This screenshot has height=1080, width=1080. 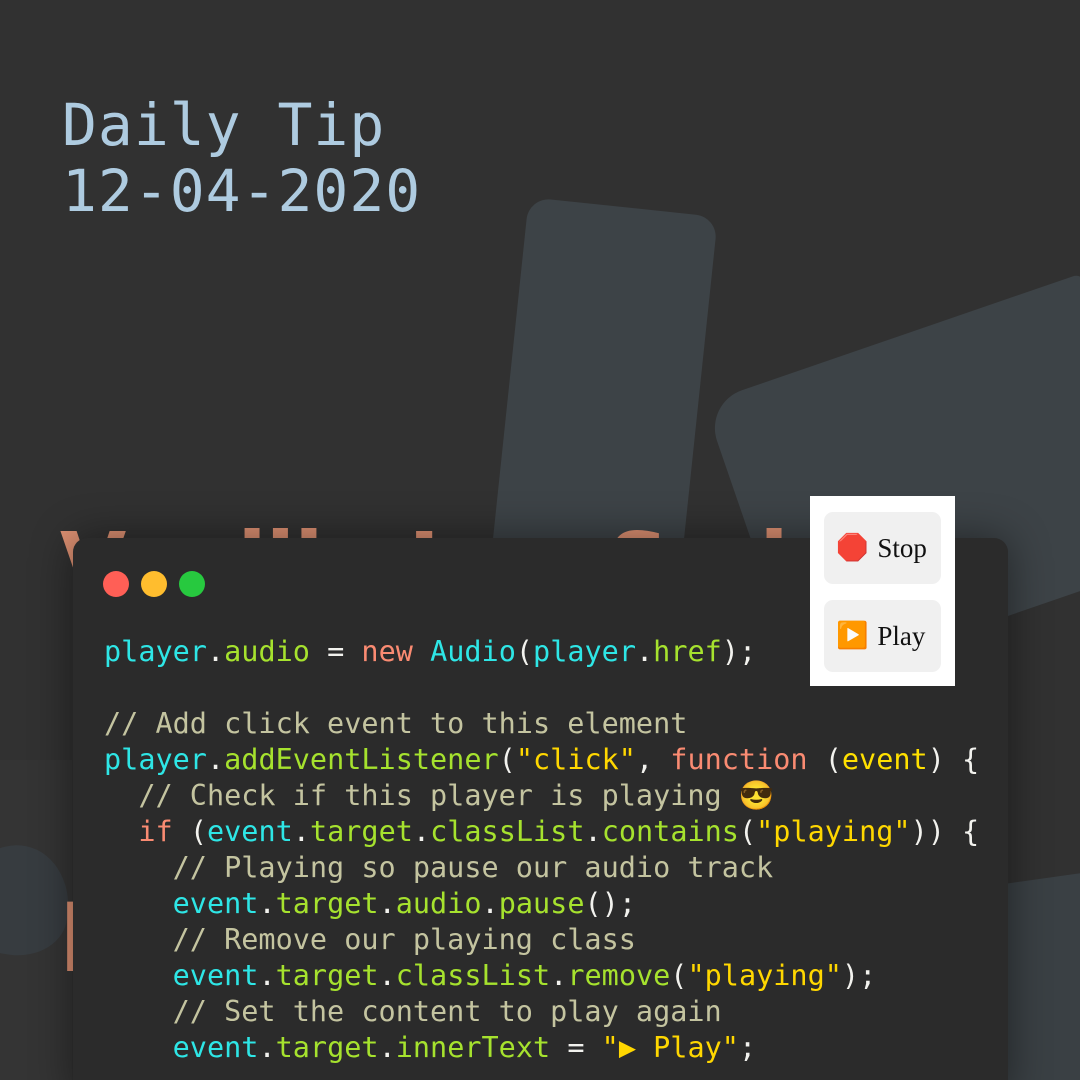 What do you see at coordinates (945, 831) in the screenshot?
I see `code-token: )) {` at bounding box center [945, 831].